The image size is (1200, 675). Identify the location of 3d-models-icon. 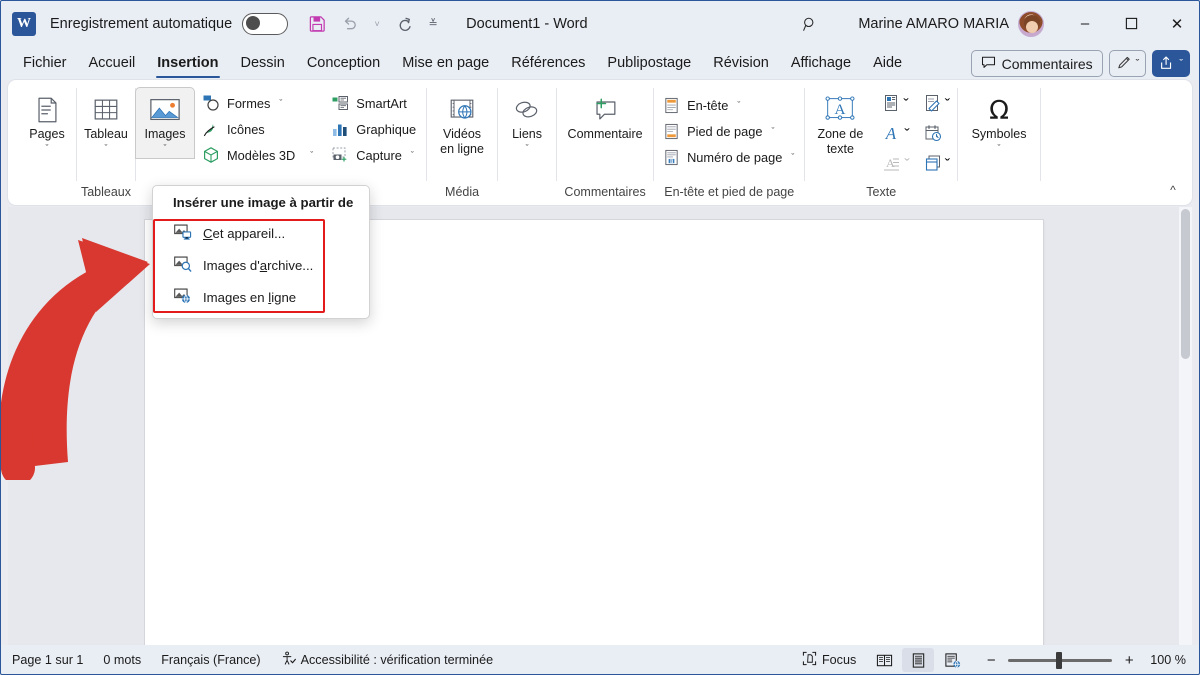
(211, 155).